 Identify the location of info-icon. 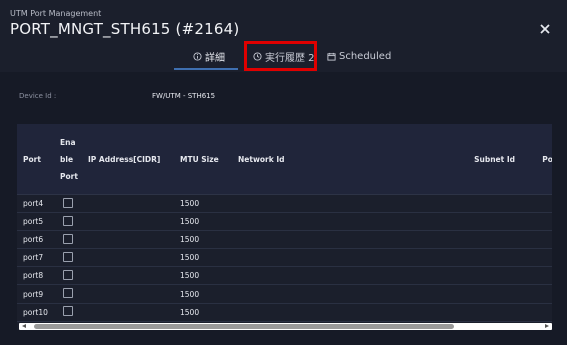
(197, 56).